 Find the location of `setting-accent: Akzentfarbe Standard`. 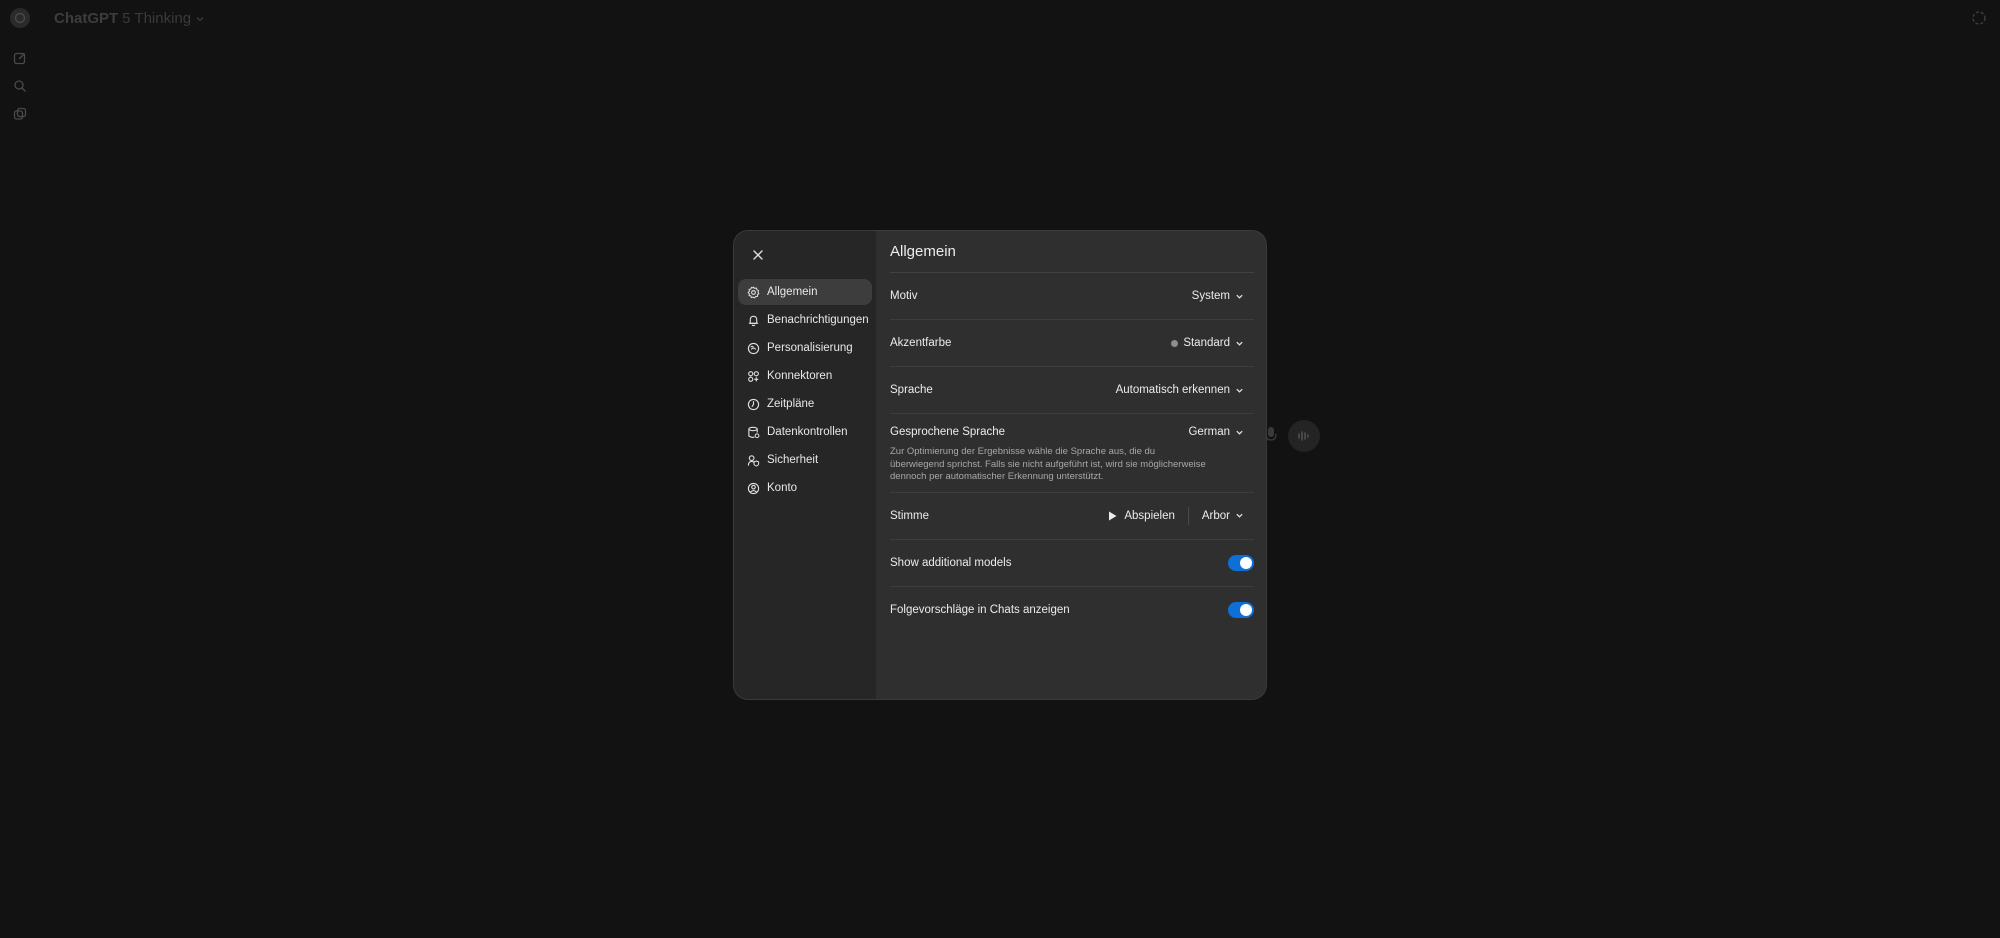

setting-accent: Akzentfarbe Standard is located at coordinates (1072, 343).